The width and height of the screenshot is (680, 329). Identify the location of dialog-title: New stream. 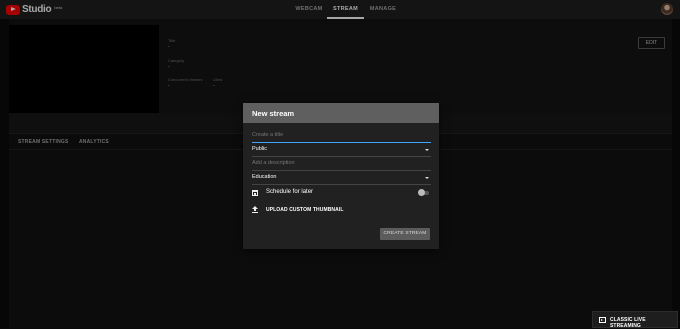
(273, 113).